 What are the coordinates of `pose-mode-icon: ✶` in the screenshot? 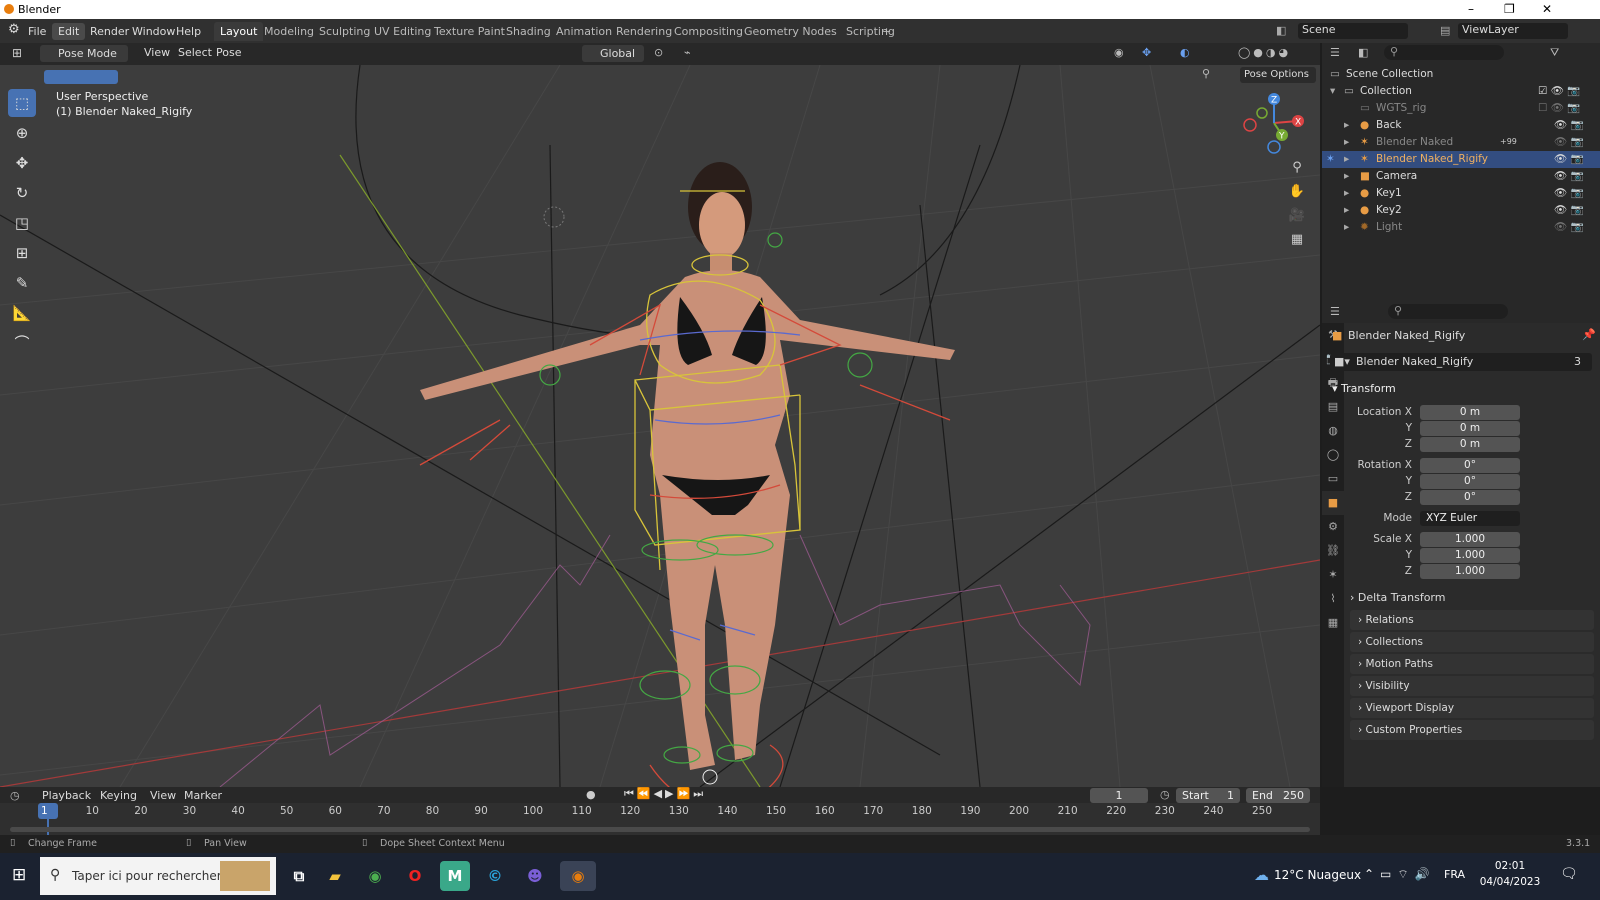 It's located at (1330, 159).